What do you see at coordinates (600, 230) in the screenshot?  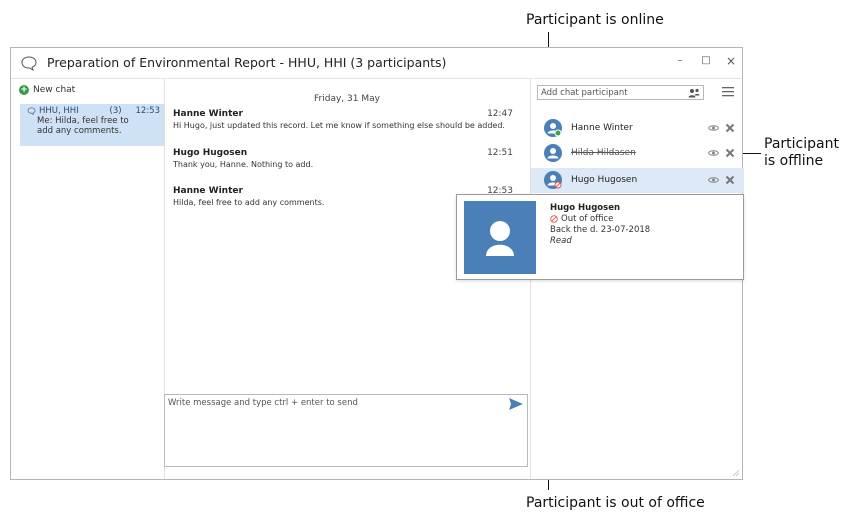 I see `tooltip-back-date: Back the d. 23-07-2018` at bounding box center [600, 230].